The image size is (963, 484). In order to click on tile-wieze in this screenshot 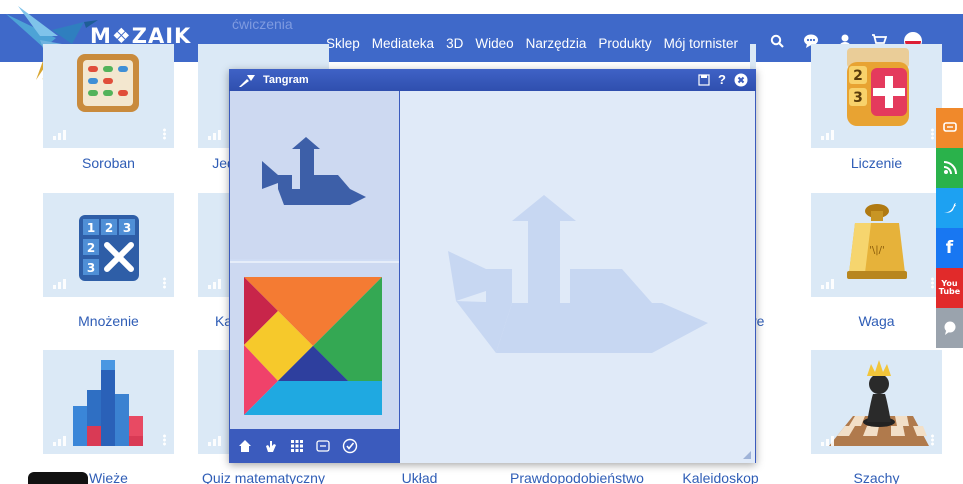, I will do `click(108, 402)`.